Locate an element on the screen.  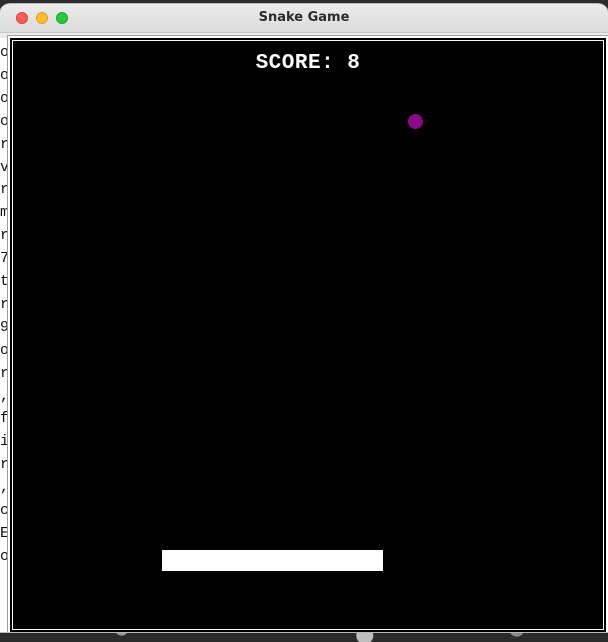
snake-body is located at coordinates (272, 560).